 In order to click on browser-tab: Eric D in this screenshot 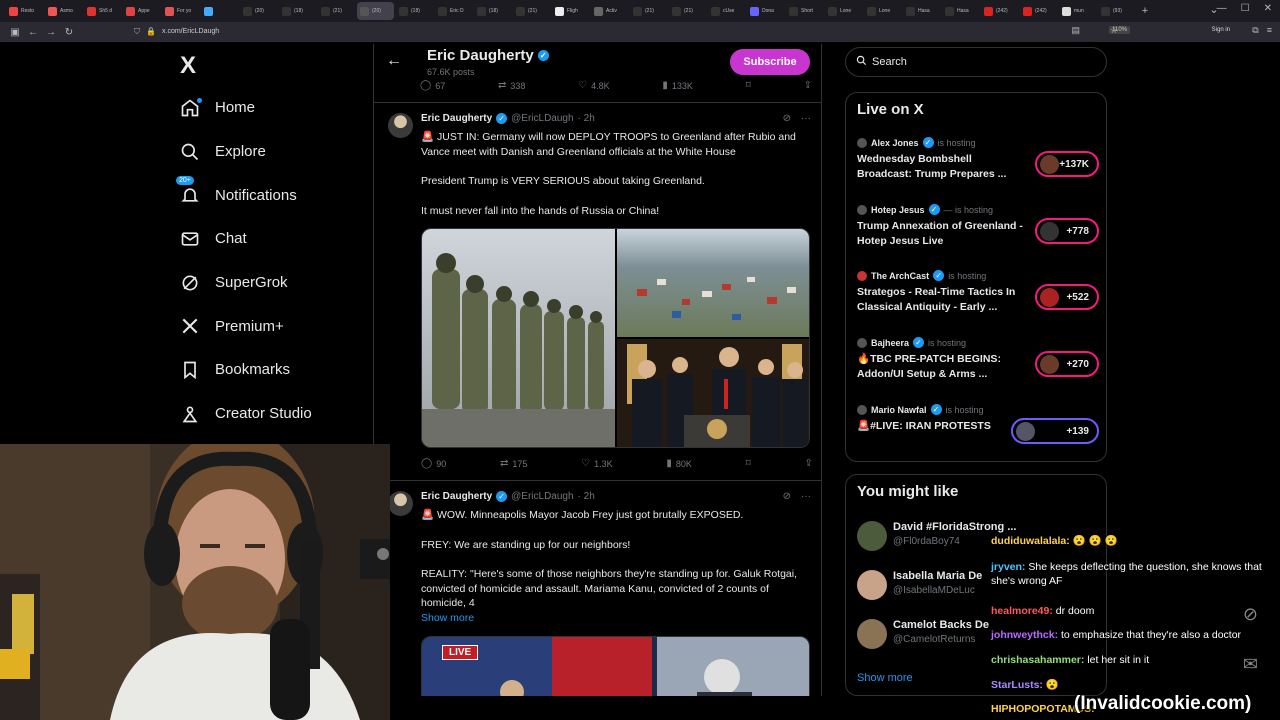, I will do `click(453, 11)`.